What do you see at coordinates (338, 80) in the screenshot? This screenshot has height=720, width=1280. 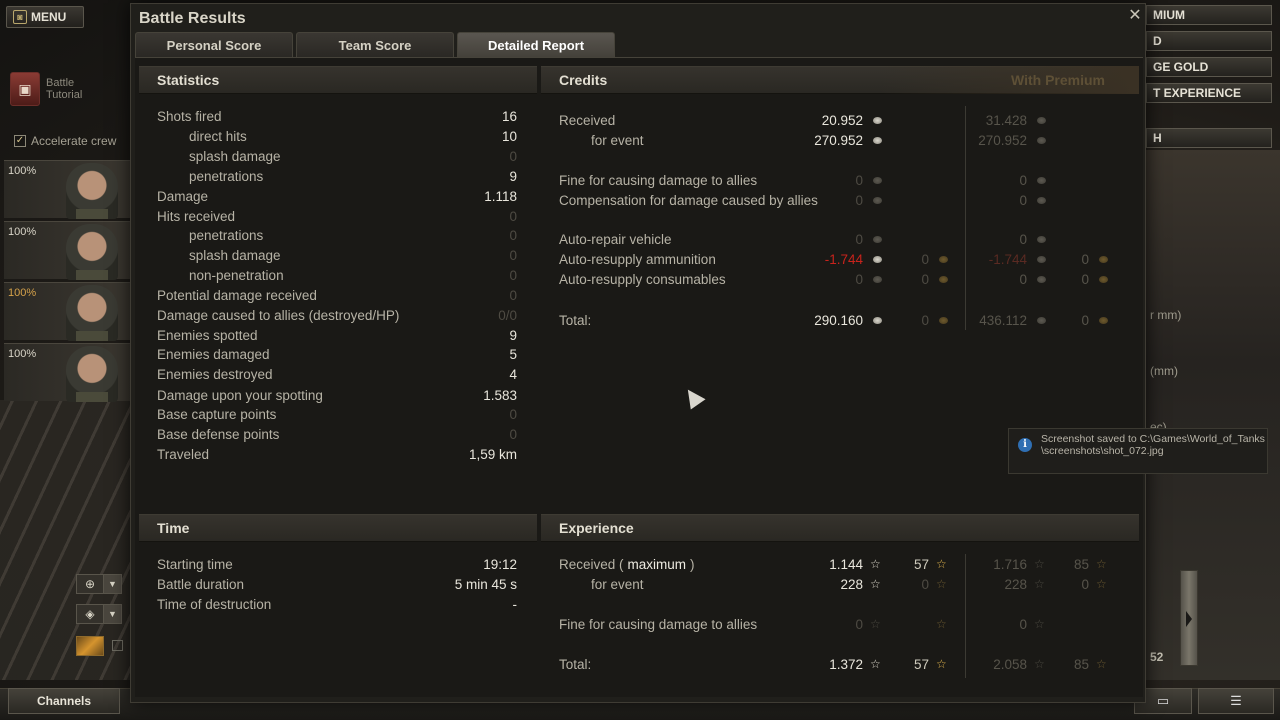 I see `statistics-header: Statistics` at bounding box center [338, 80].